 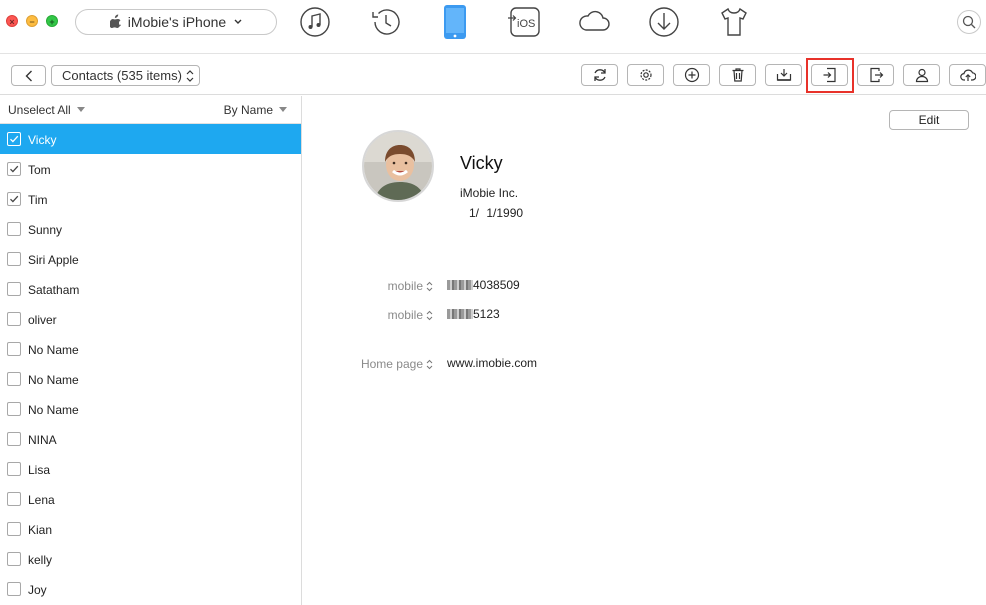 I want to click on avatar, so click(x=398, y=166).